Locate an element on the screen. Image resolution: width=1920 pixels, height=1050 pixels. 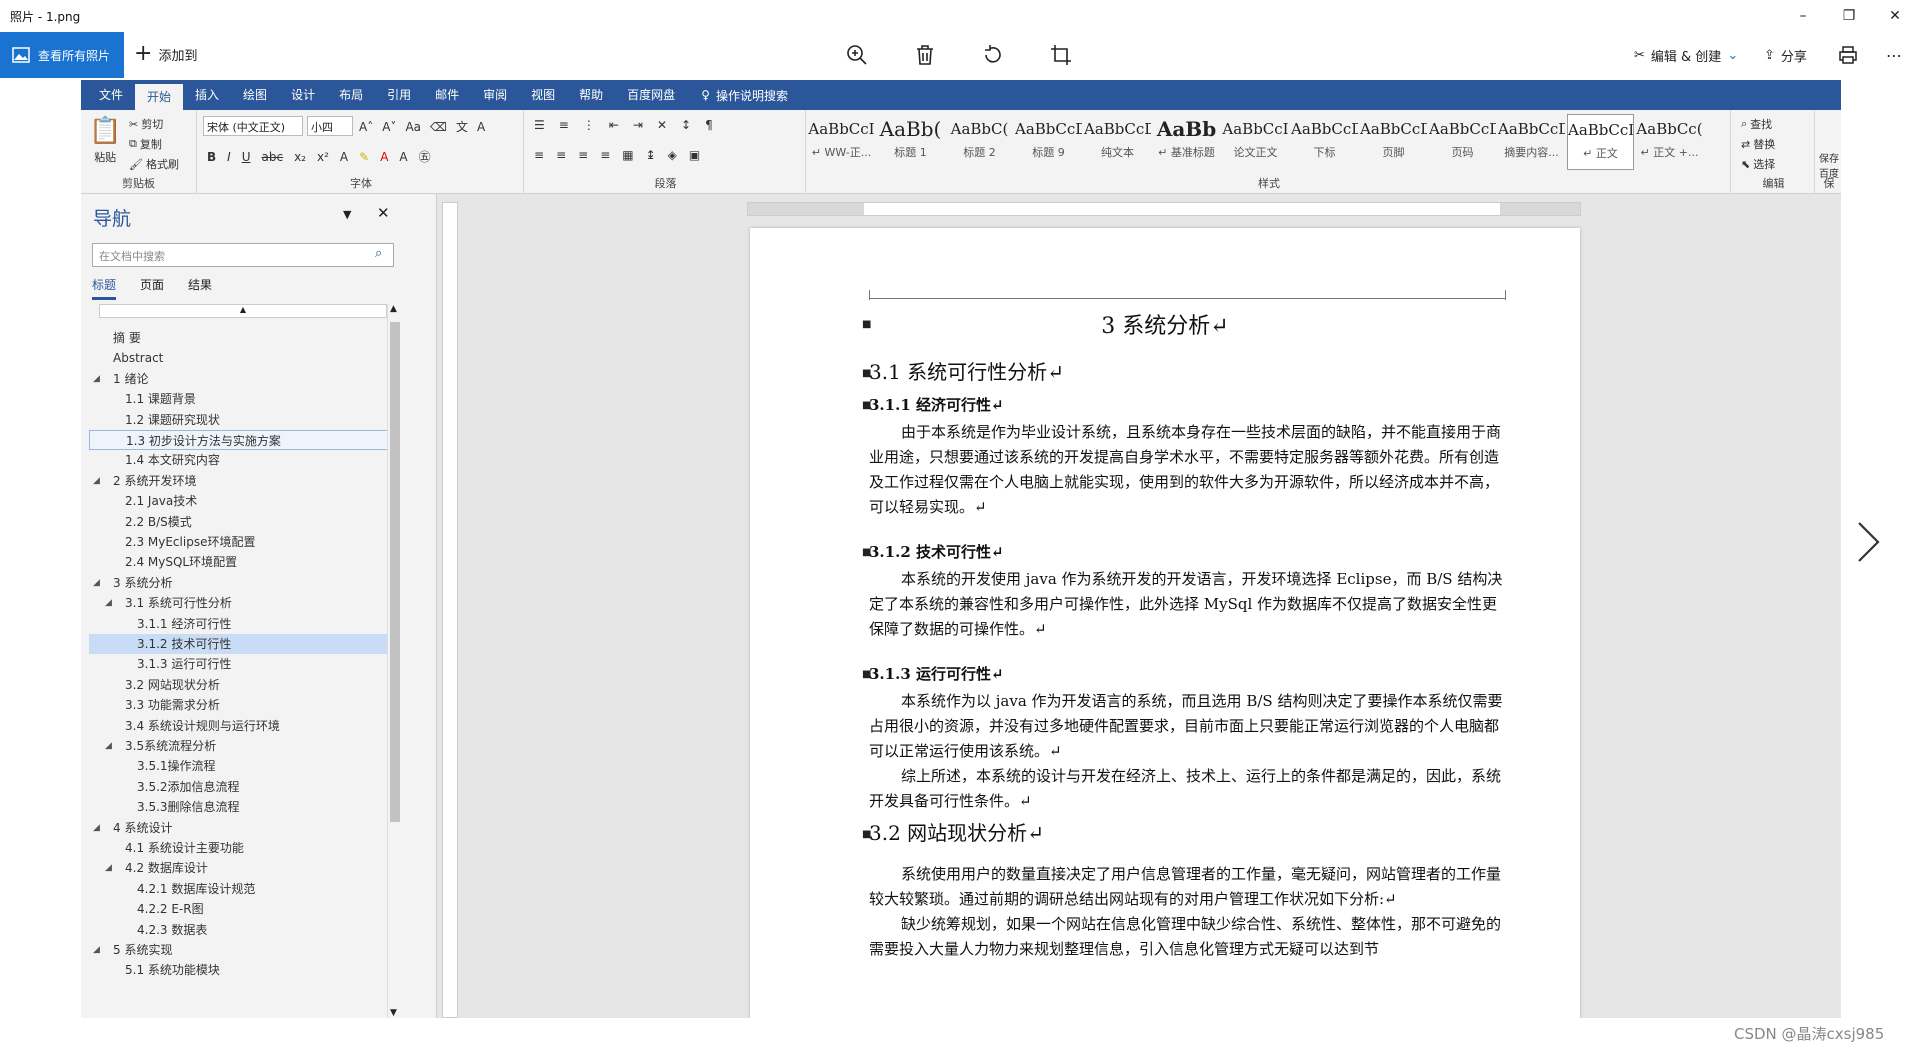
style-item: AaBbC(标题 2 is located at coordinates (979, 142).